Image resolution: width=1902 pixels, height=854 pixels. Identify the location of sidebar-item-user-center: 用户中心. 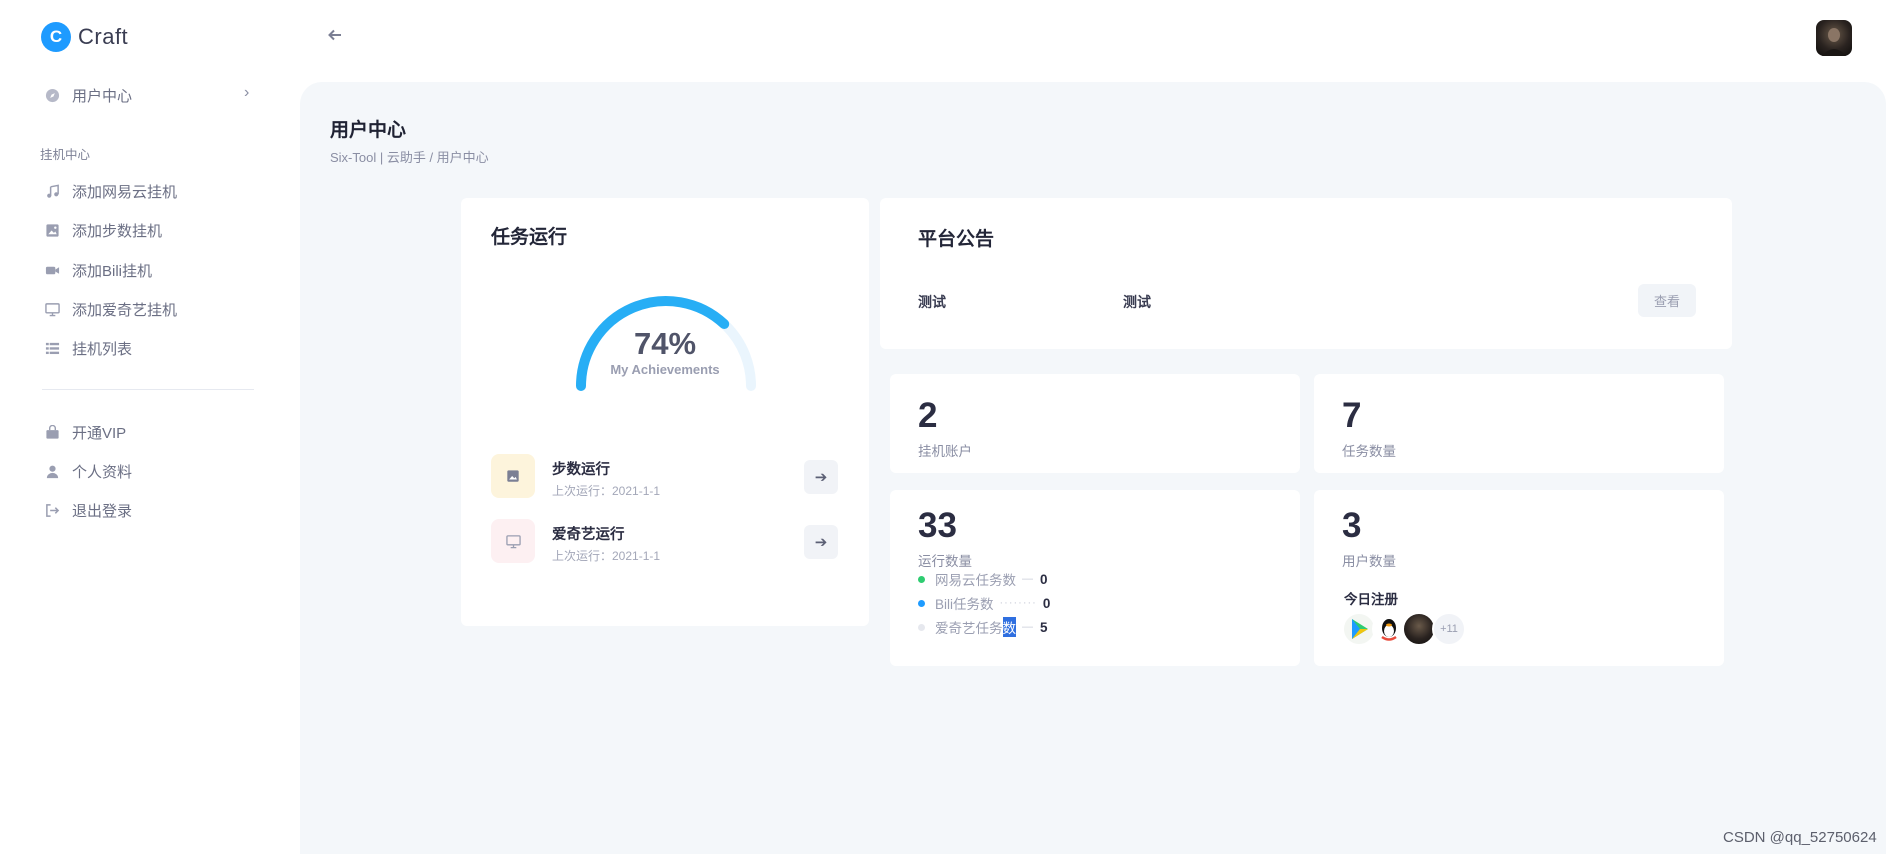
(88, 95).